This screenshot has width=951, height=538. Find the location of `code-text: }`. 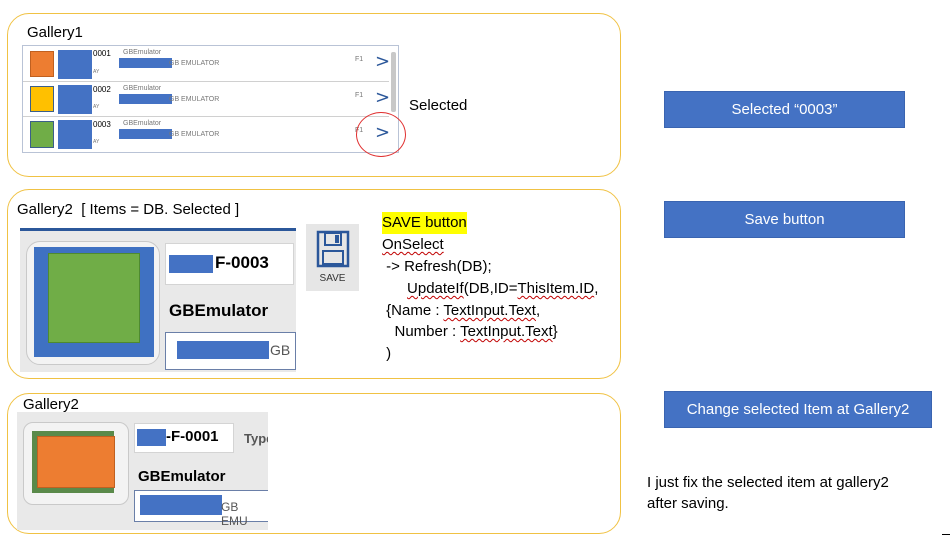

code-text: } is located at coordinates (555, 331).